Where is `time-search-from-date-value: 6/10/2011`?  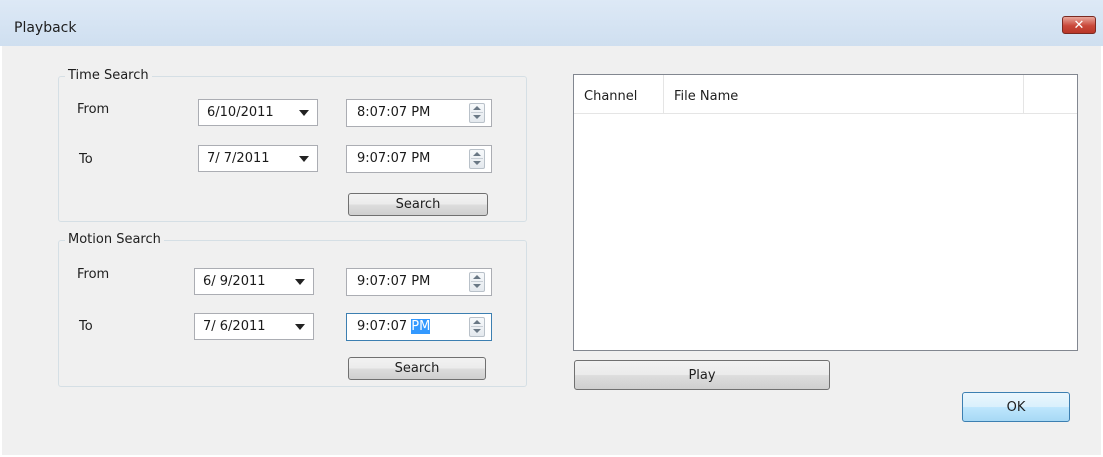 time-search-from-date-value: 6/10/2011 is located at coordinates (240, 112).